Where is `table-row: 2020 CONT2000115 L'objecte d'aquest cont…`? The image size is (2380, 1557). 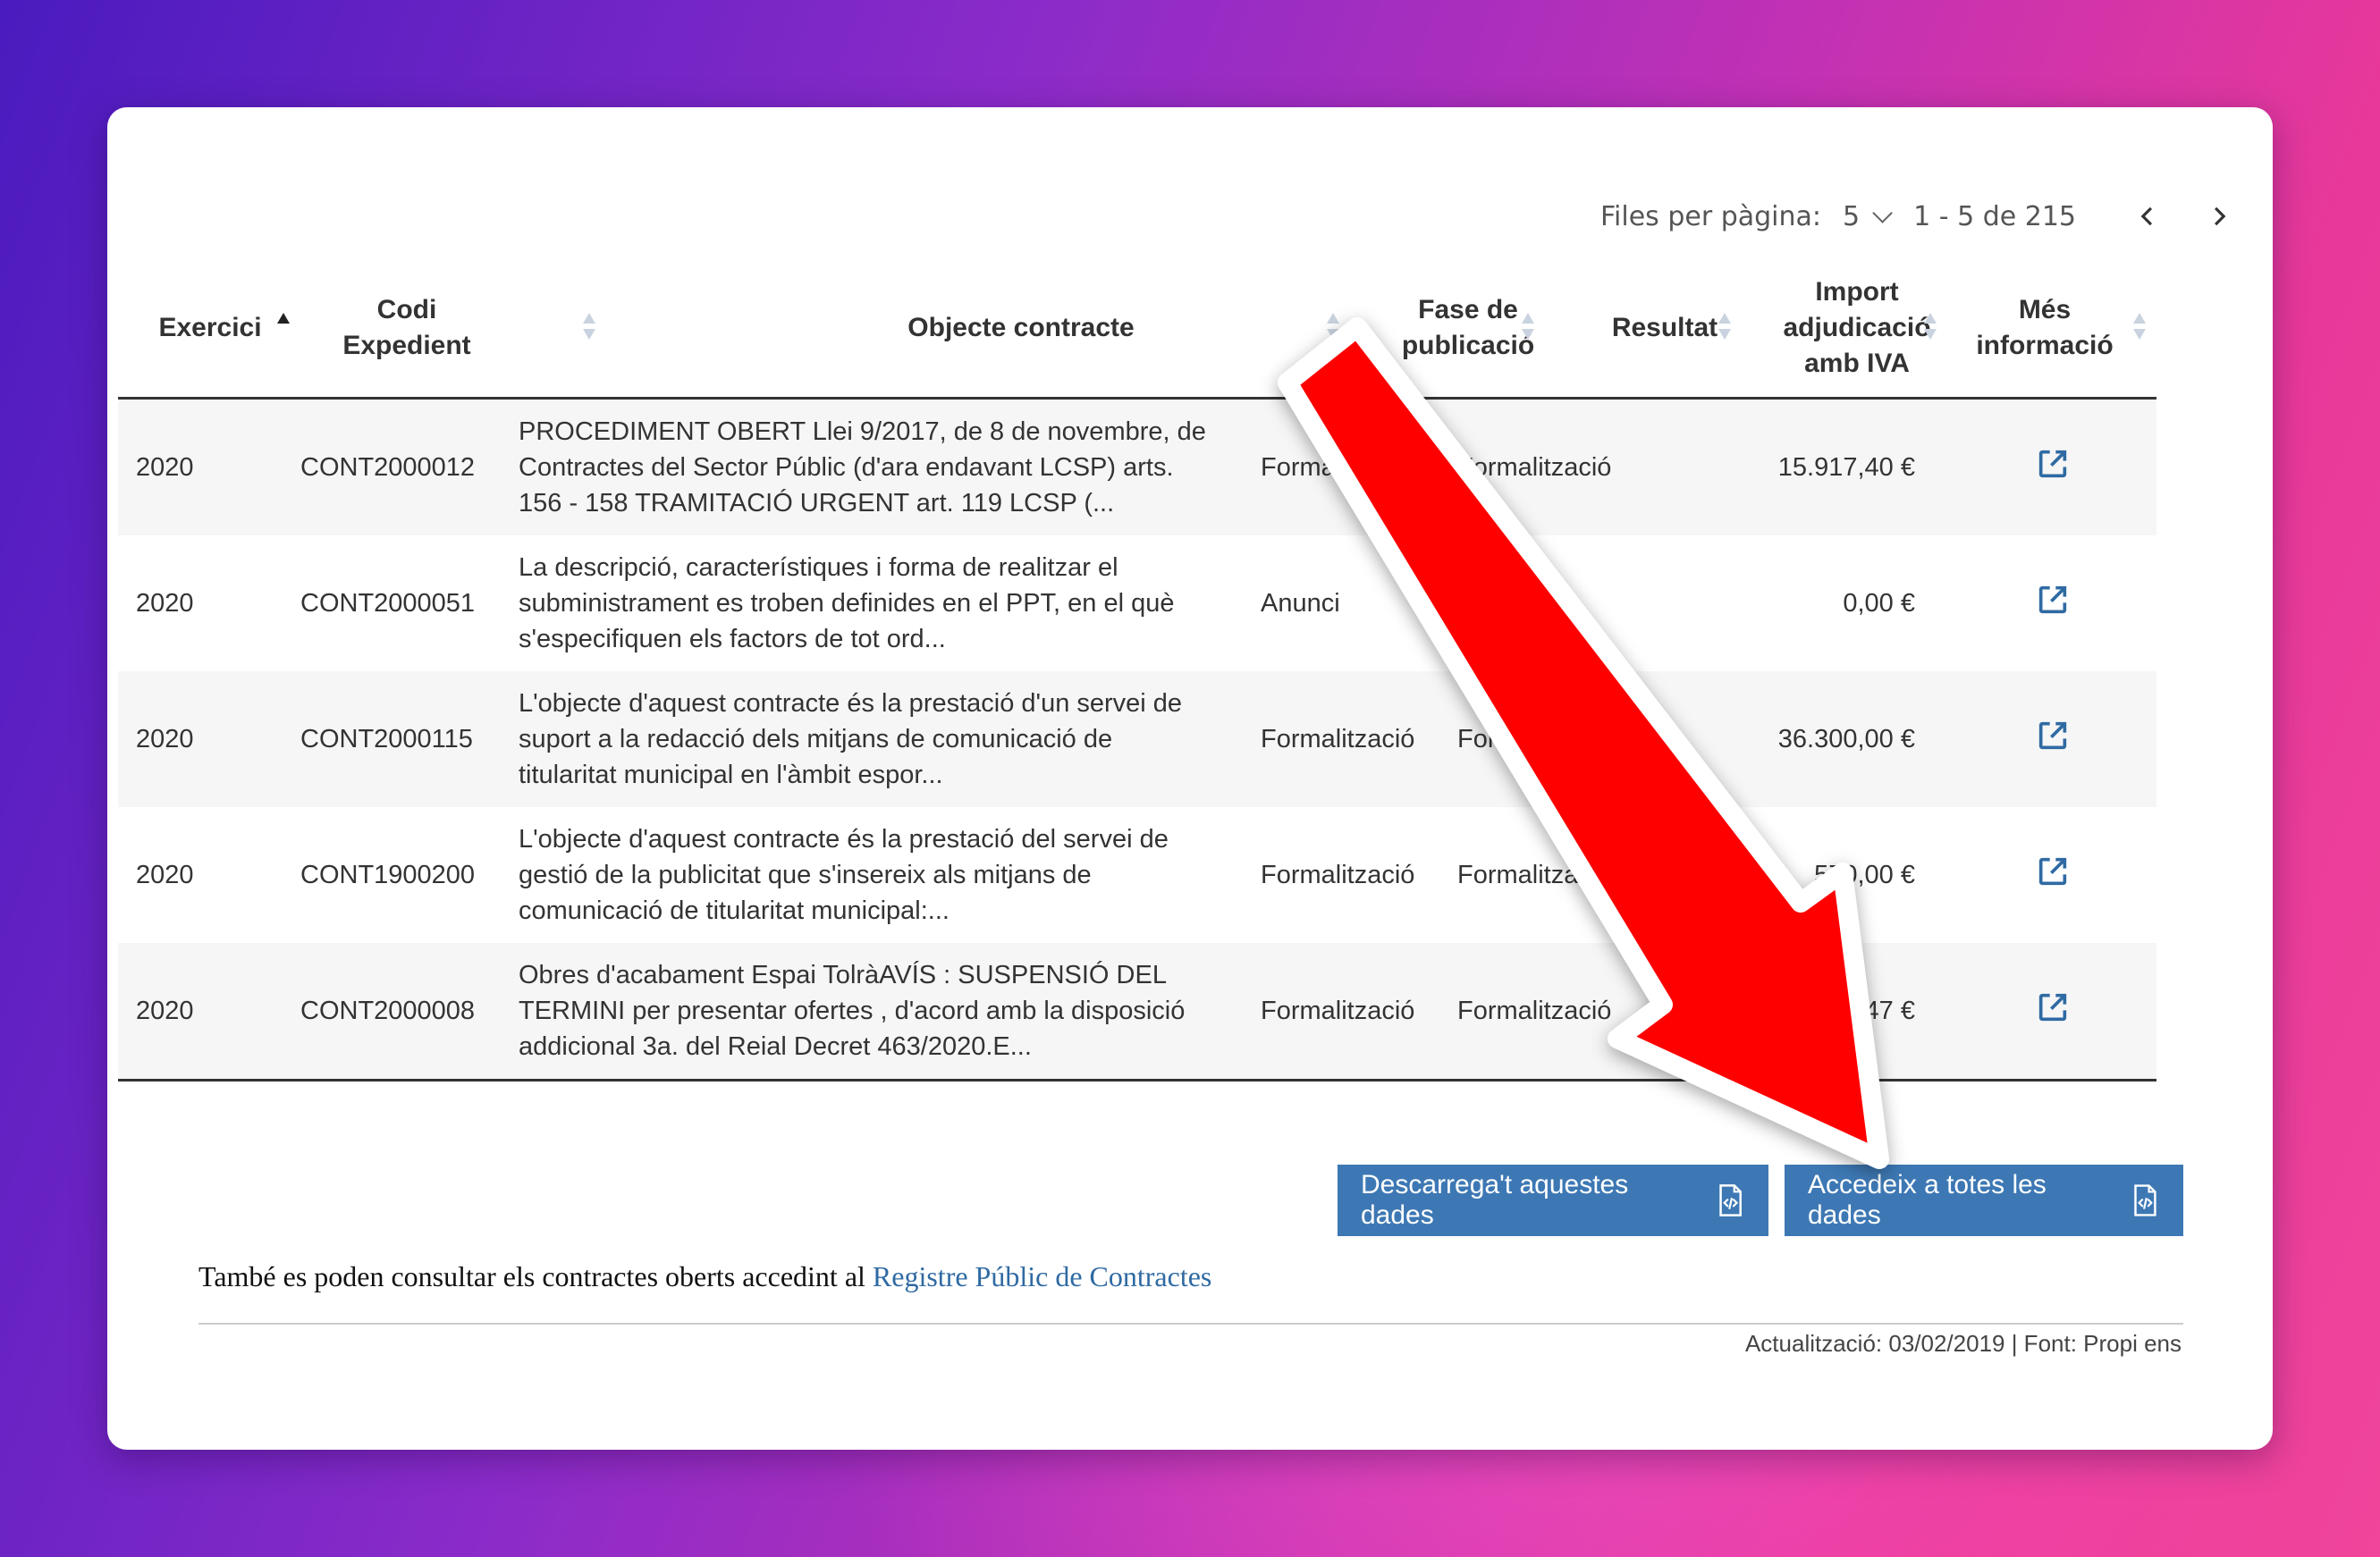 table-row: 2020 CONT2000115 L'objecte d'aquest cont… is located at coordinates (1137, 739).